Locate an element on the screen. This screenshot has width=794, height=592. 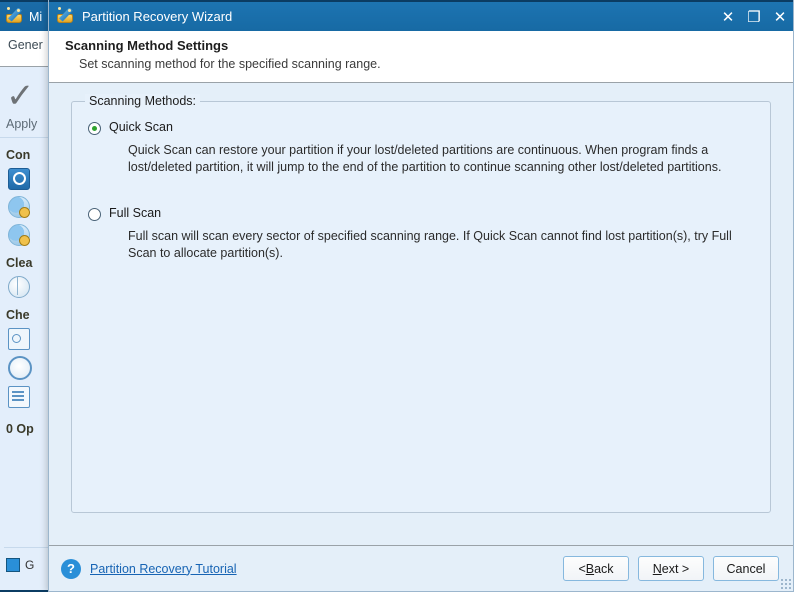
app-wand-icon is located at coordinates (14, 16).